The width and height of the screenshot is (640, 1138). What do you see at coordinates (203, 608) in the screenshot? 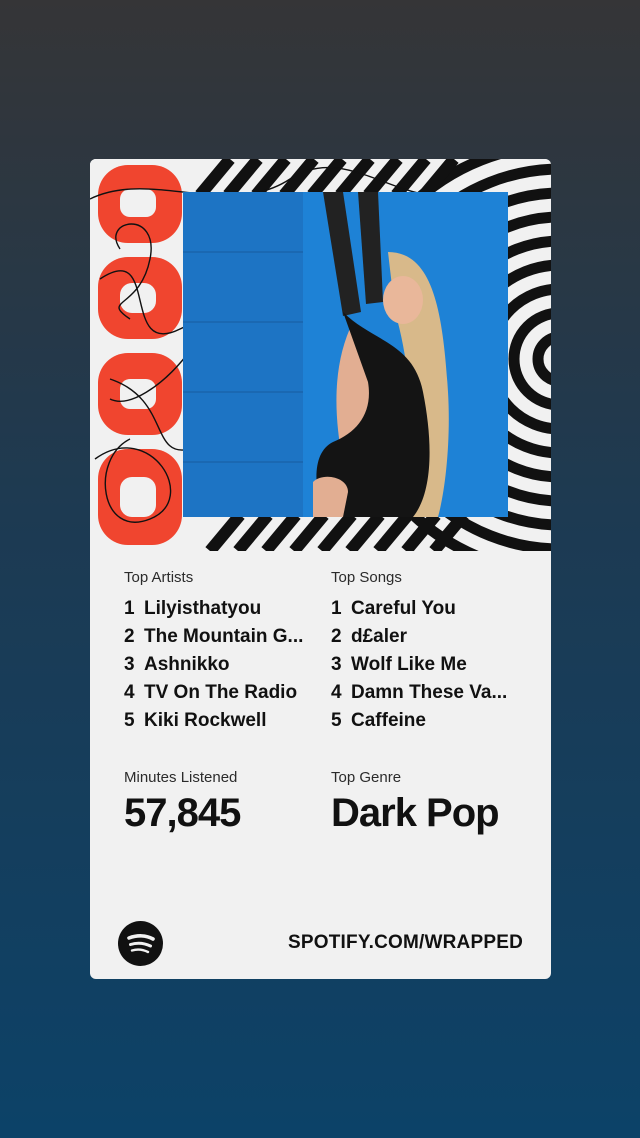
I see `artist-name: Lilyisthatyou` at bounding box center [203, 608].